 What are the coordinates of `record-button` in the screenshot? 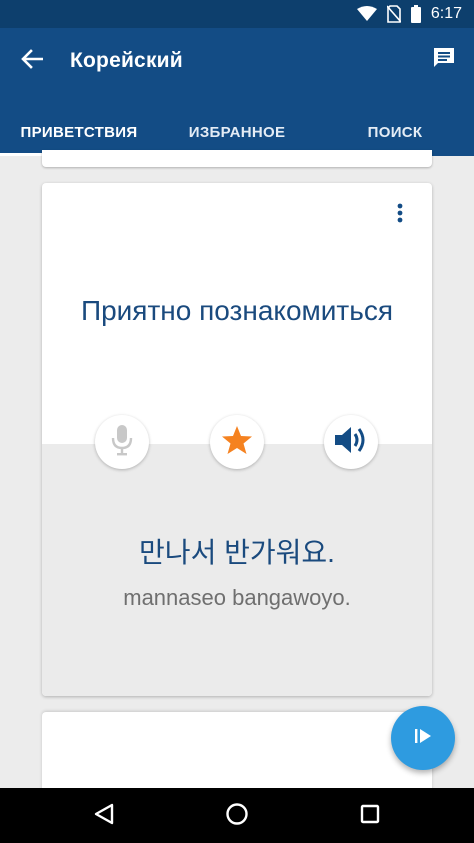 It's located at (122, 442).